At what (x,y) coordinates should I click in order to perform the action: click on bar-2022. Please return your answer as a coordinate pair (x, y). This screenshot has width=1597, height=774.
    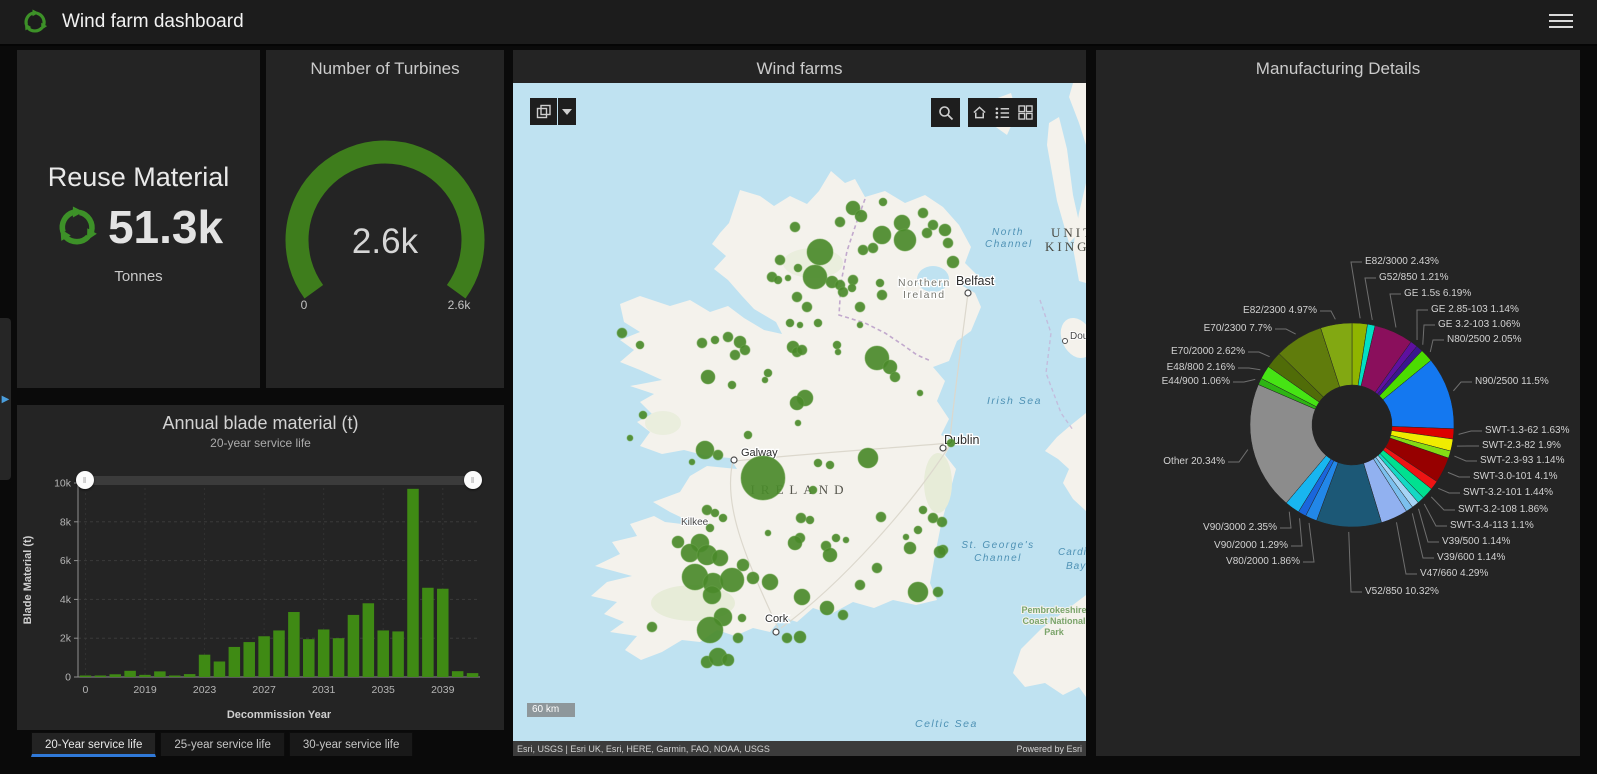
    Looking at the image, I should click on (189, 675).